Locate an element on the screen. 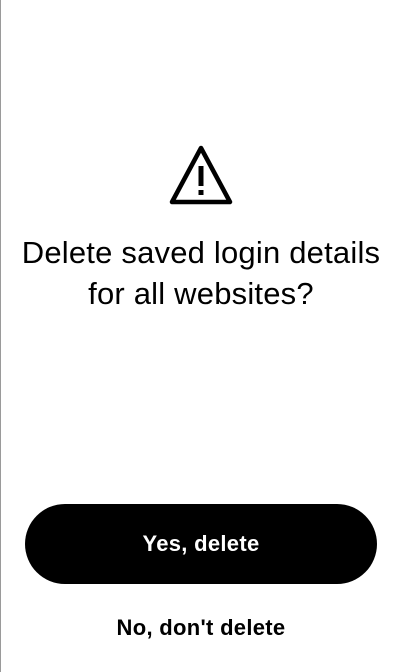 The image size is (400, 672). confirm-delete-button: Yes, delete is located at coordinates (201, 544).